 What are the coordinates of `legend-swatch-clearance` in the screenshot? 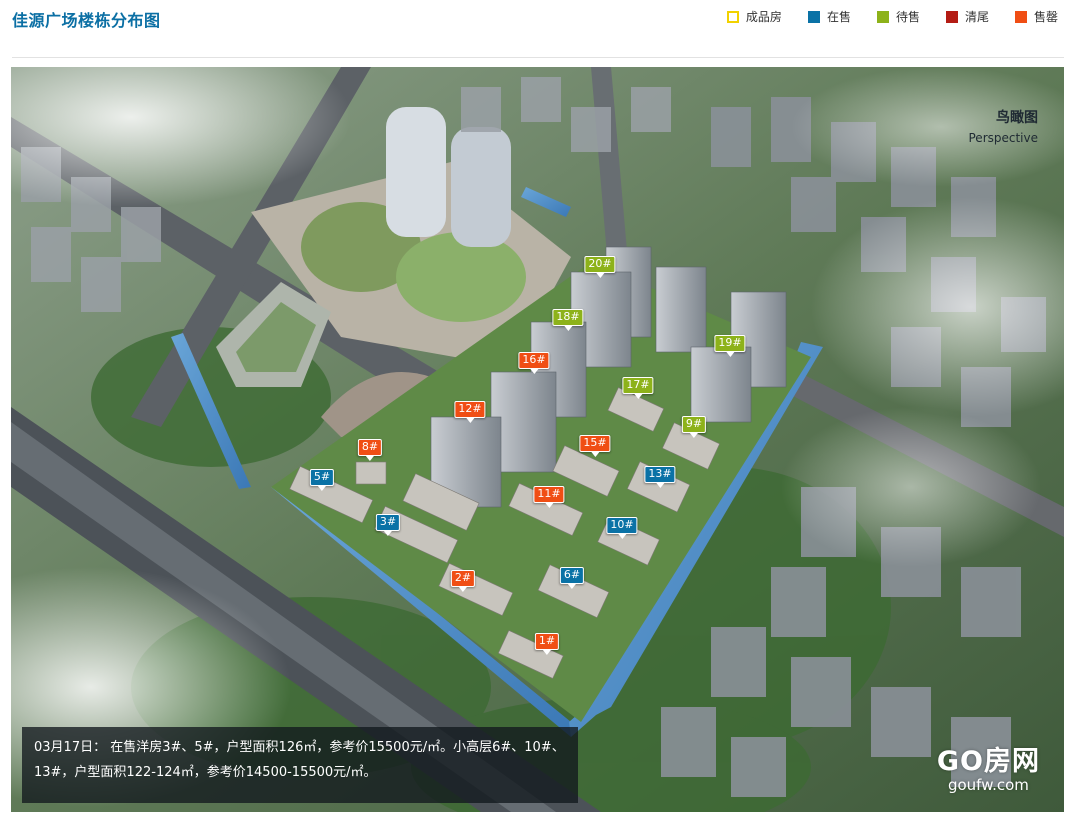 It's located at (951, 16).